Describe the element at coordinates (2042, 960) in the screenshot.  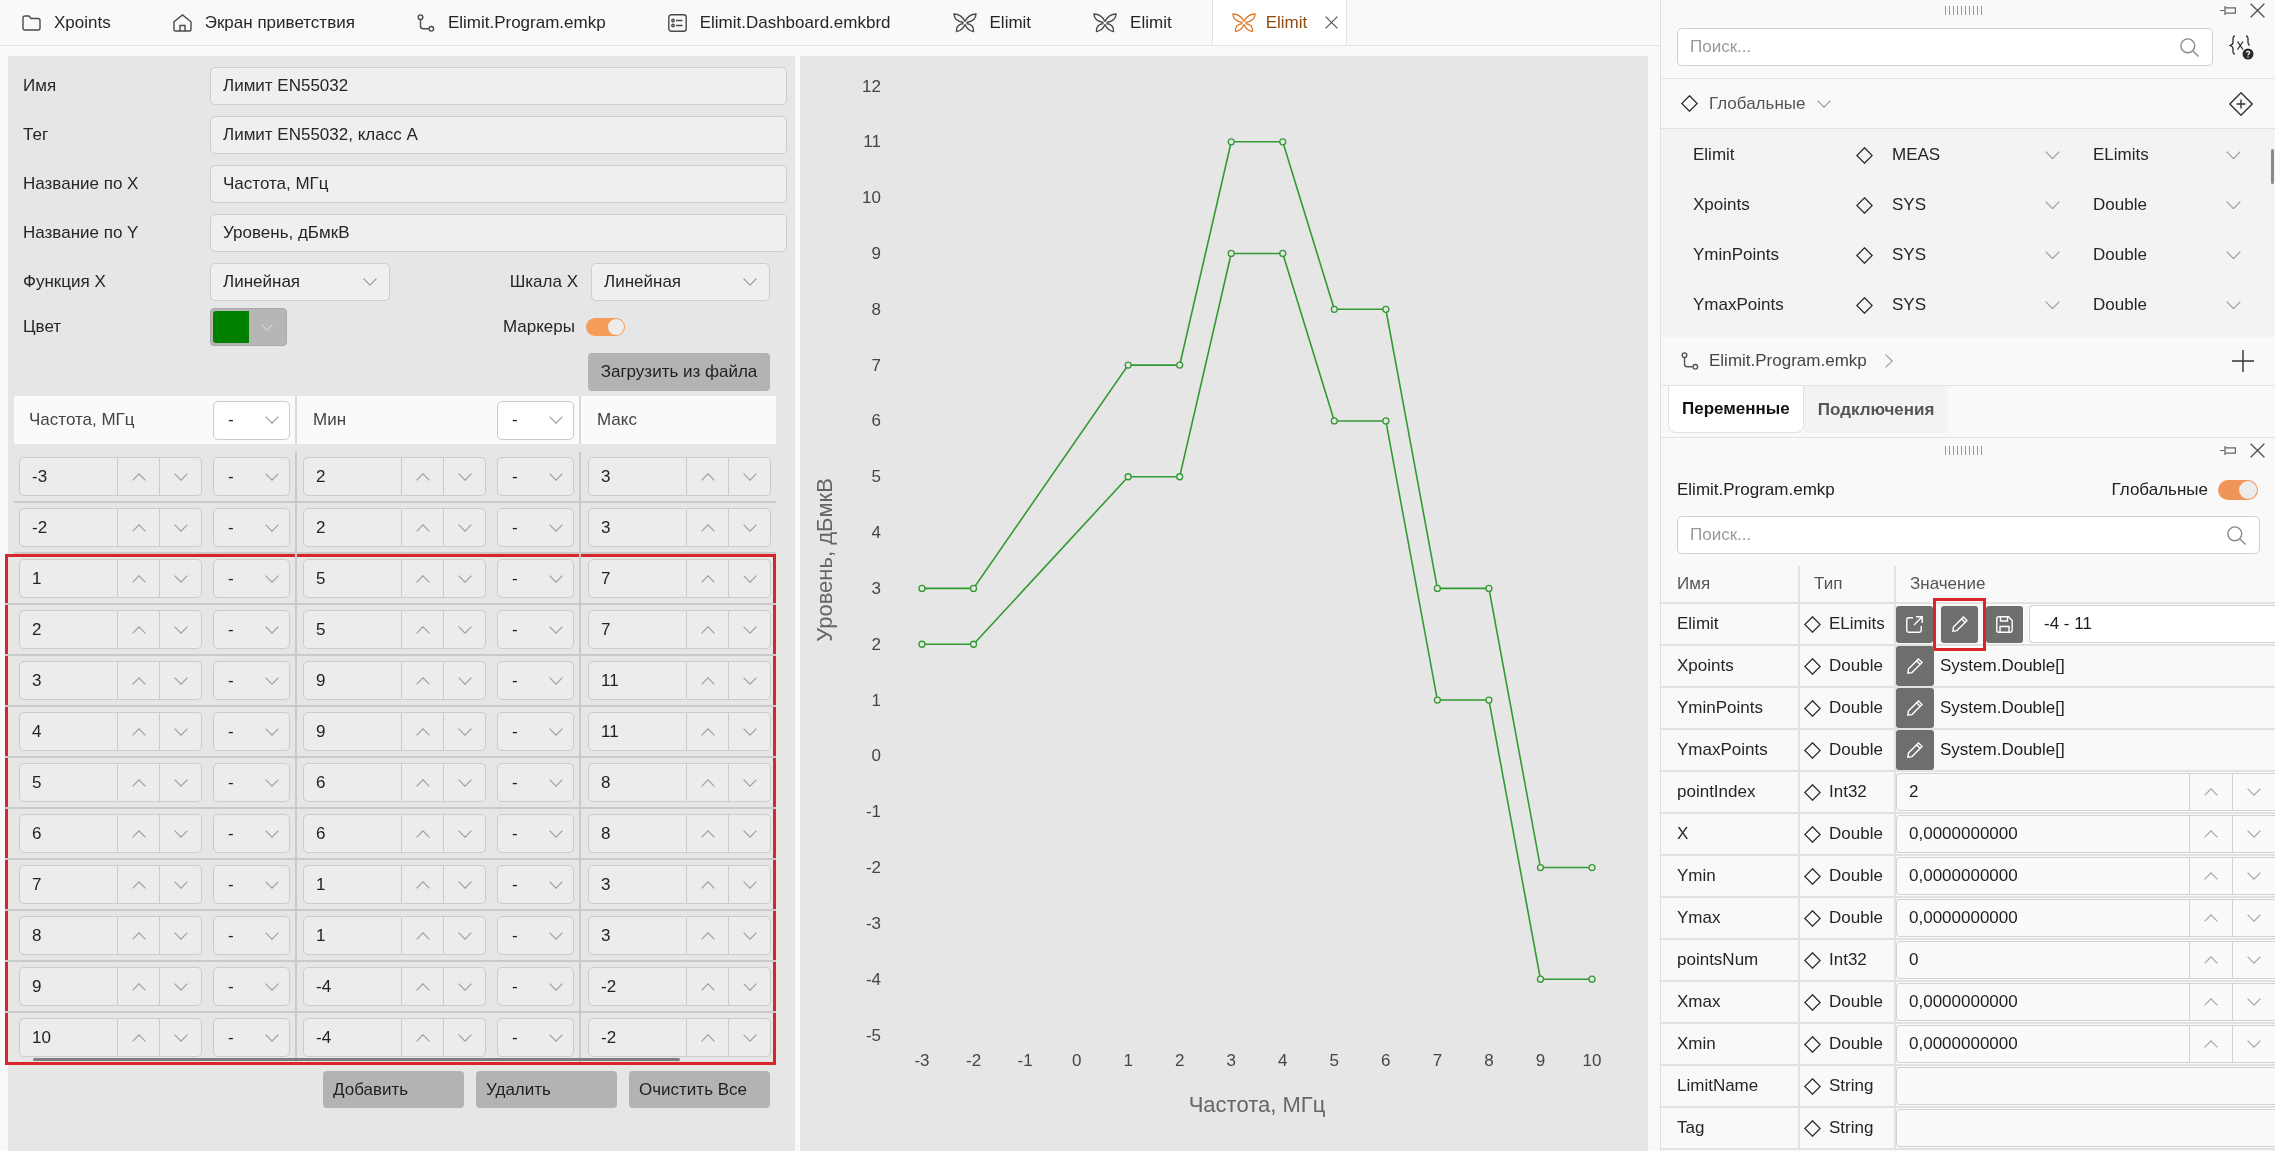
I see `number-field: 0` at that location.